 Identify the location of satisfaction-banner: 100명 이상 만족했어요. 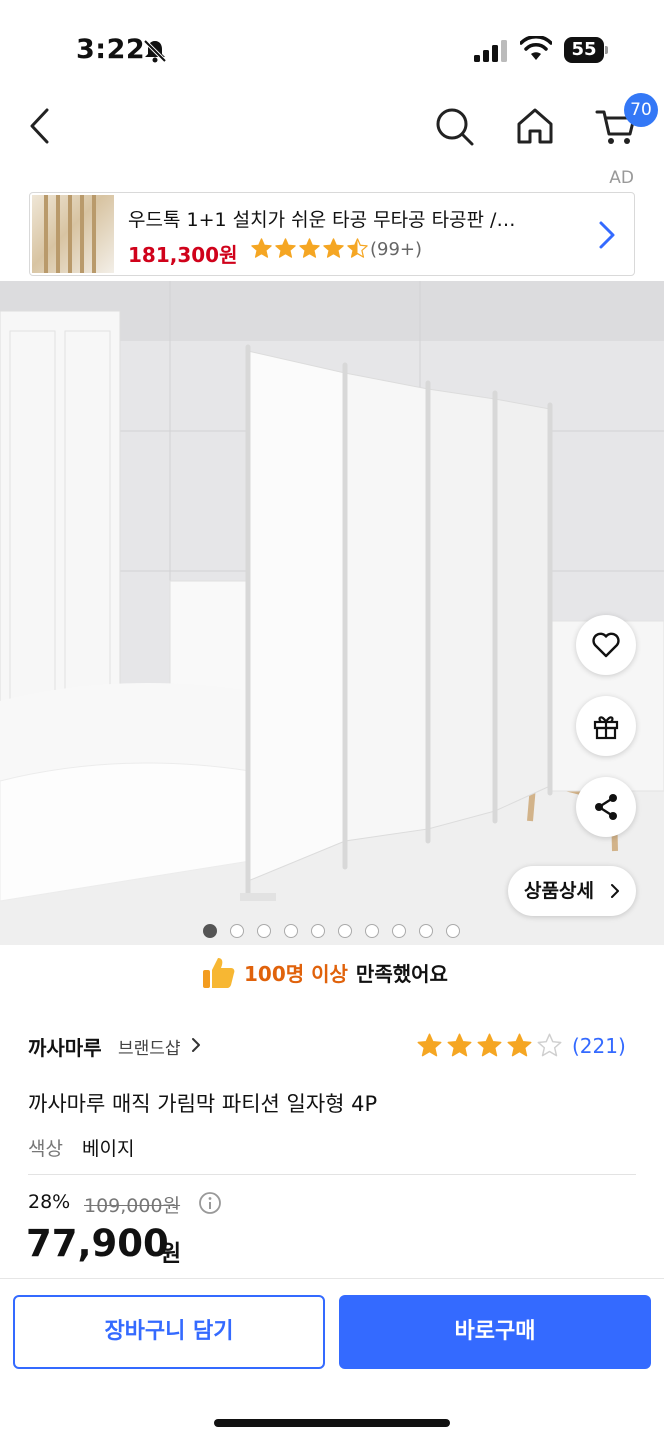
(324, 972).